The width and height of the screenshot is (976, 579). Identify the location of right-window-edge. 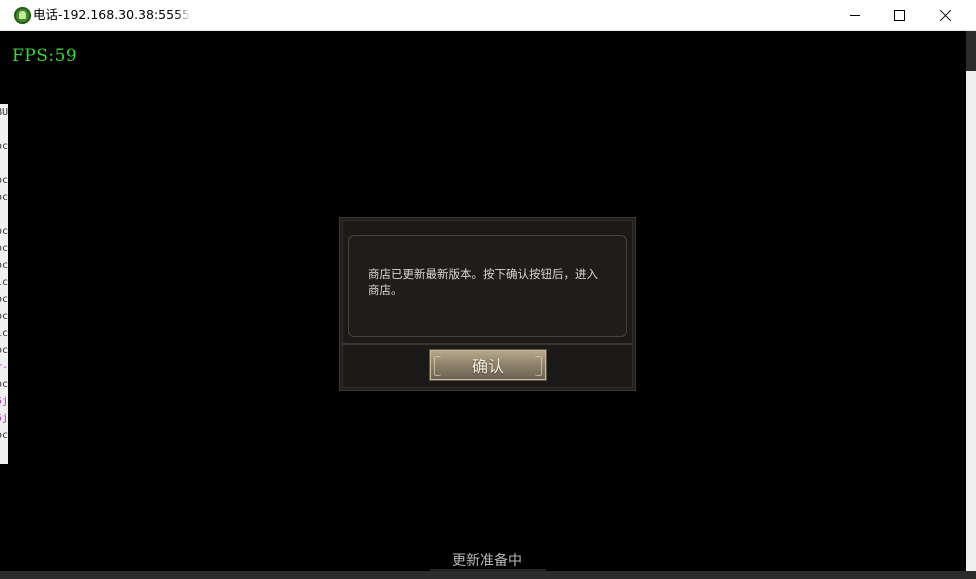
(971, 305).